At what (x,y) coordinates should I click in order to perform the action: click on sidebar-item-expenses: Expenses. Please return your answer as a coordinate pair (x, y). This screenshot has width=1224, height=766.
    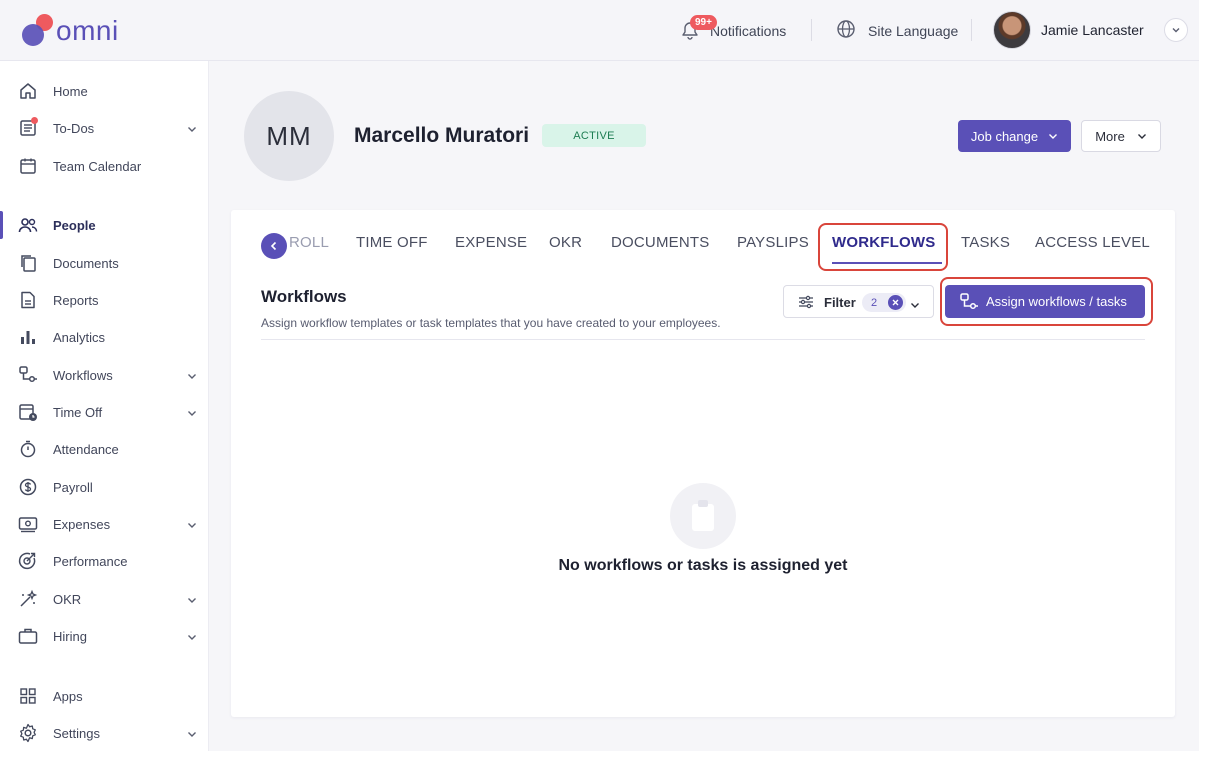
    Looking at the image, I should click on (104, 524).